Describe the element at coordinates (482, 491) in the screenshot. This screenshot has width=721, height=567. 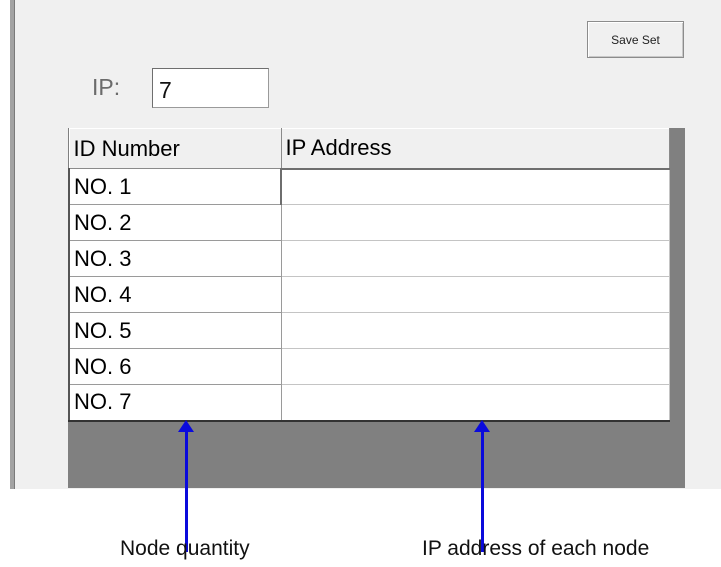
I see `ip-address-arrow` at that location.